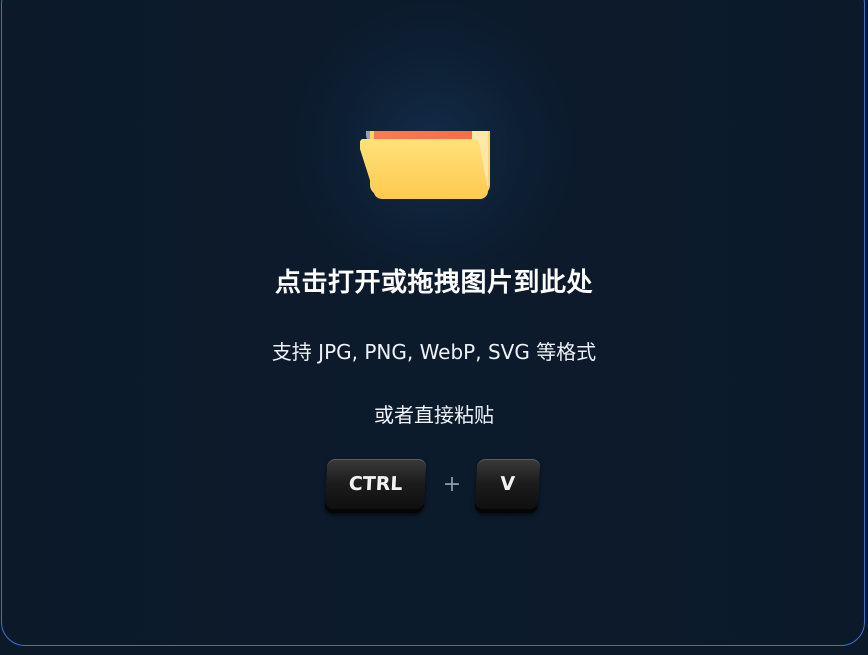  Describe the element at coordinates (433, 283) in the screenshot. I see `dropzone-title: 点击打开或拖拽图片到此处` at that location.